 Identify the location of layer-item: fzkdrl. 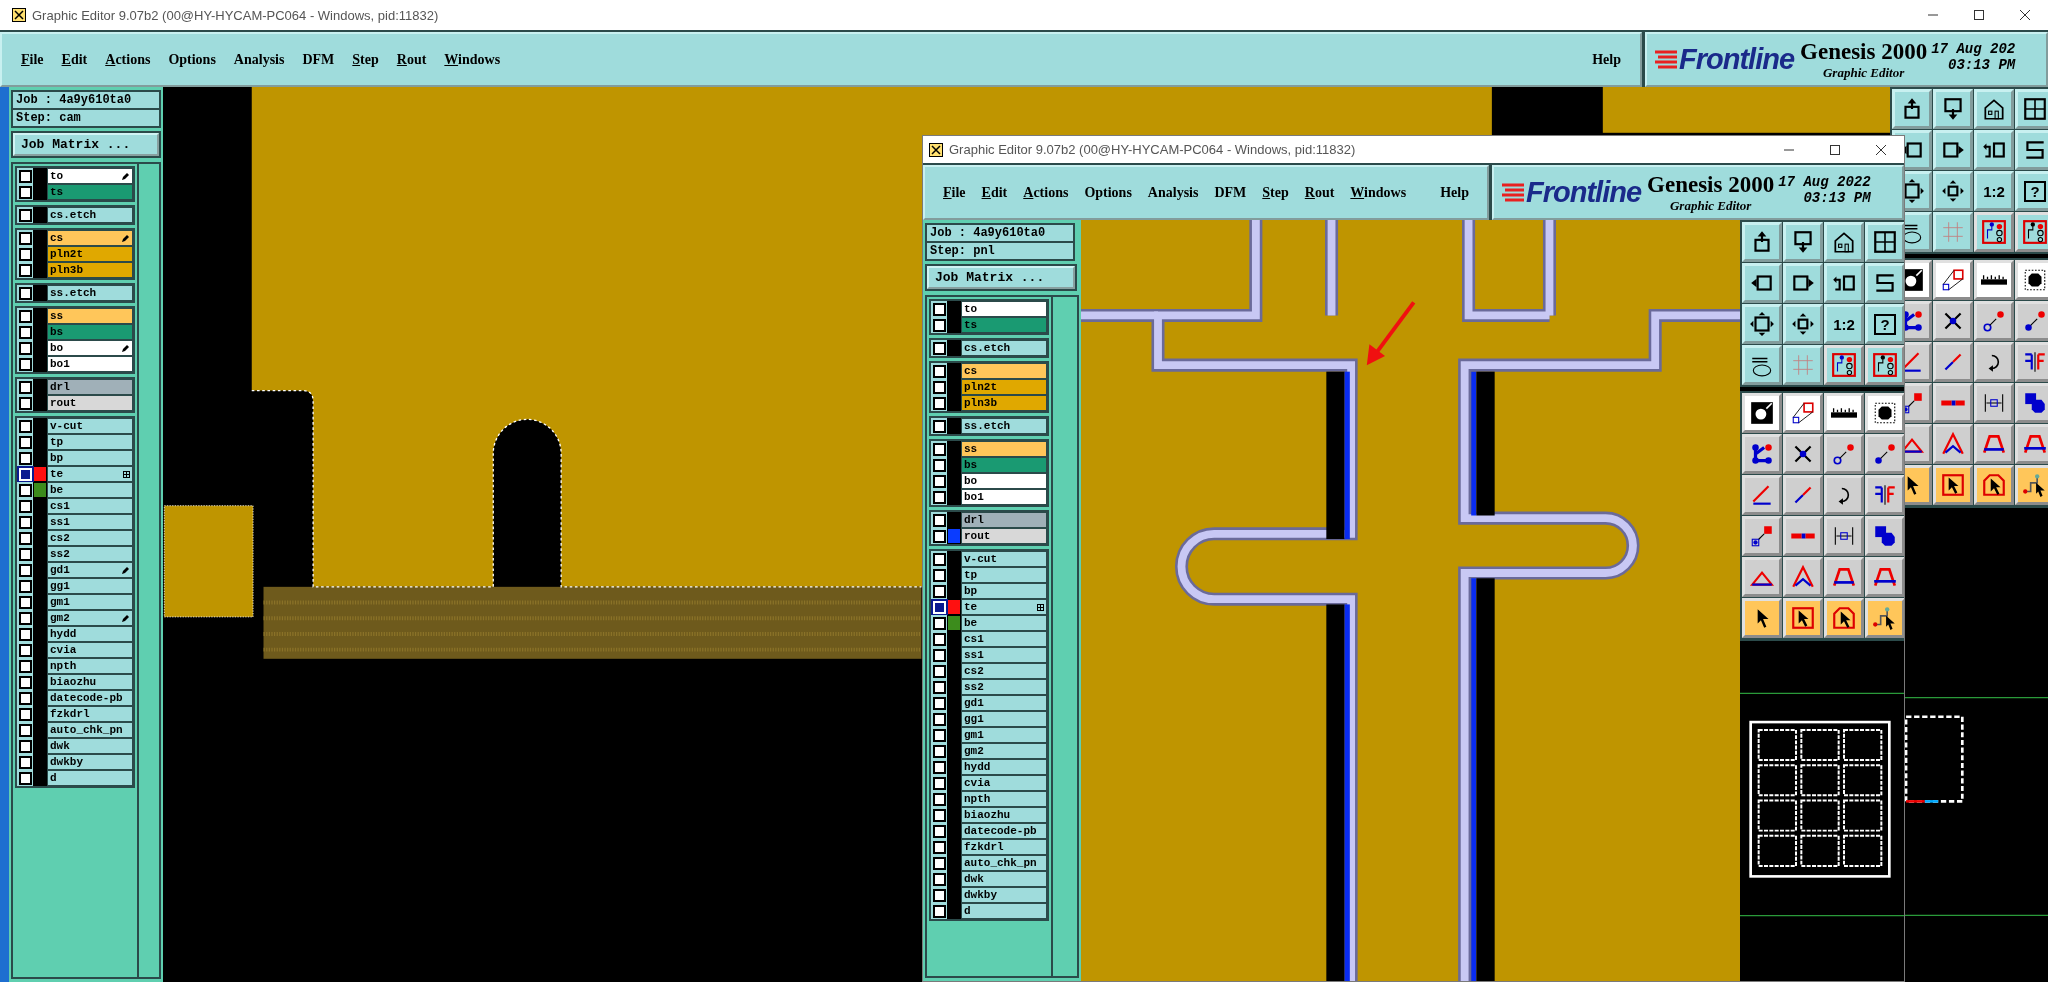
(90, 714).